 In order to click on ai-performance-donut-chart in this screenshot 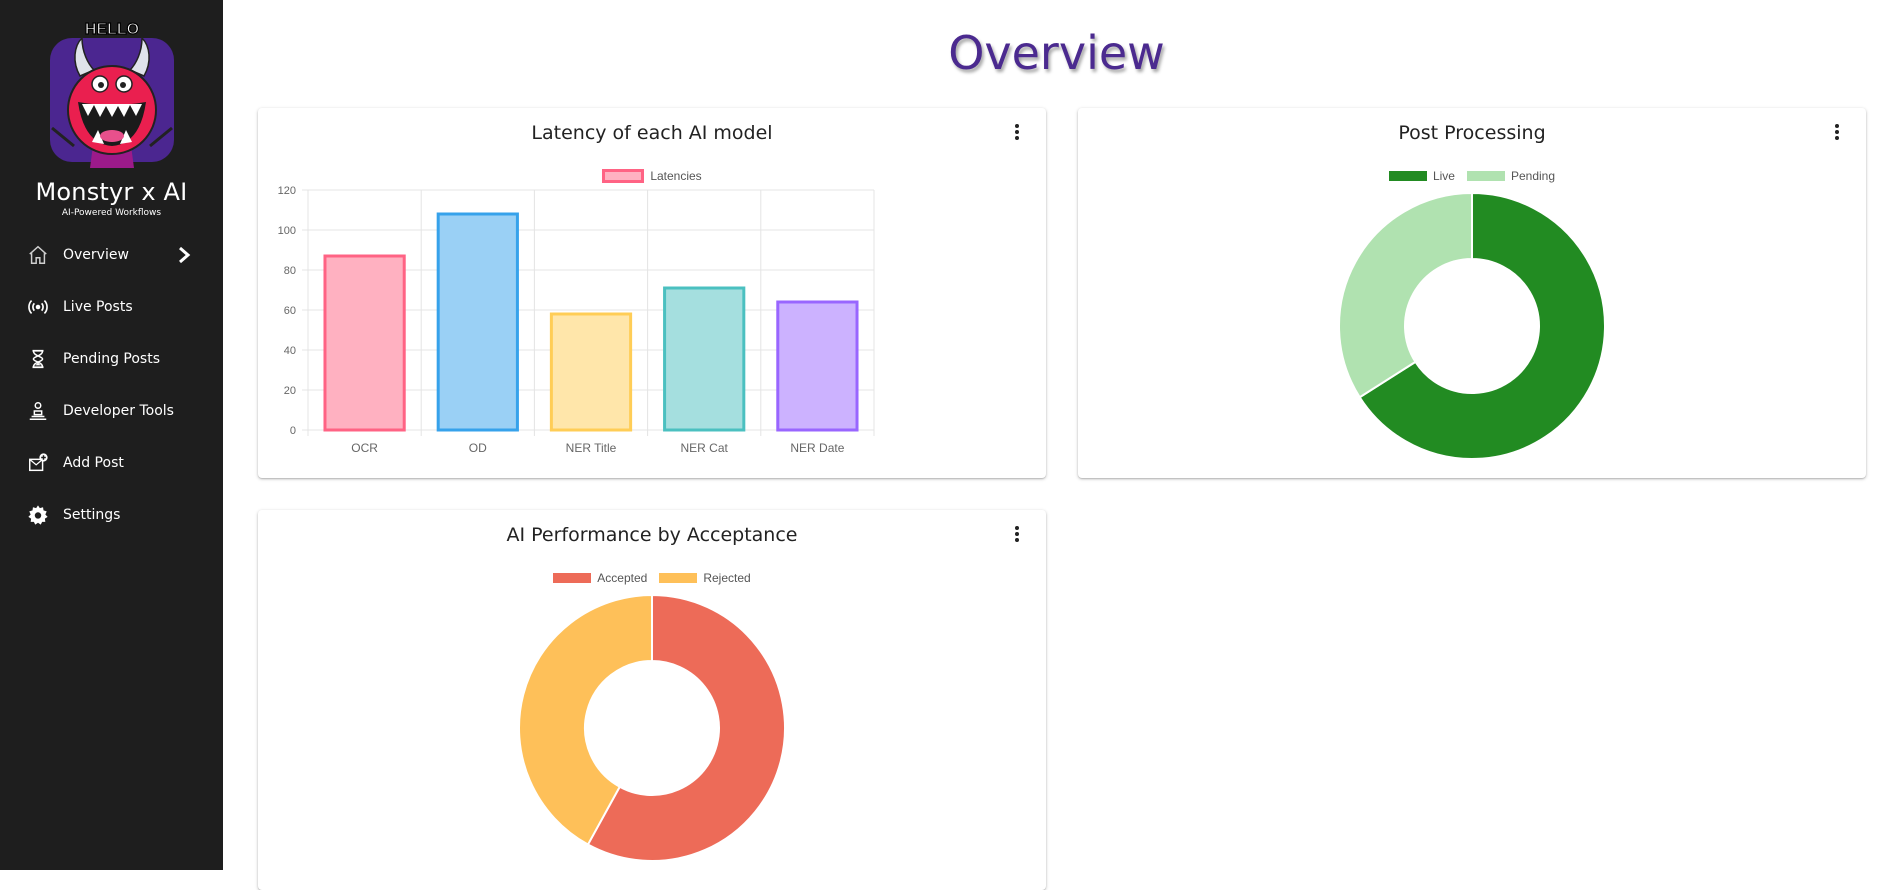, I will do `click(652, 727)`.